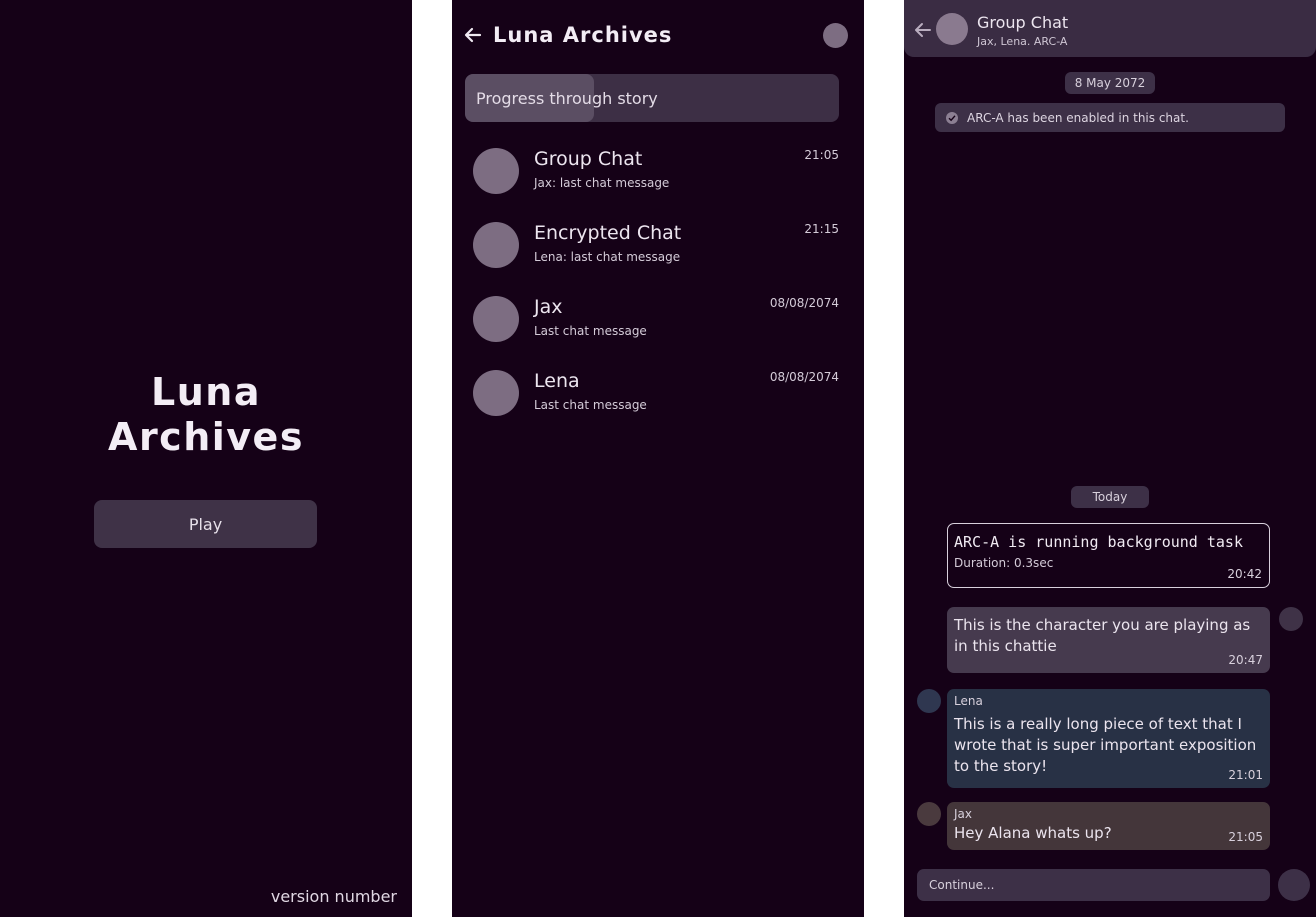  Describe the element at coordinates (821, 155) in the screenshot. I see `chat-time: 21:05` at that location.